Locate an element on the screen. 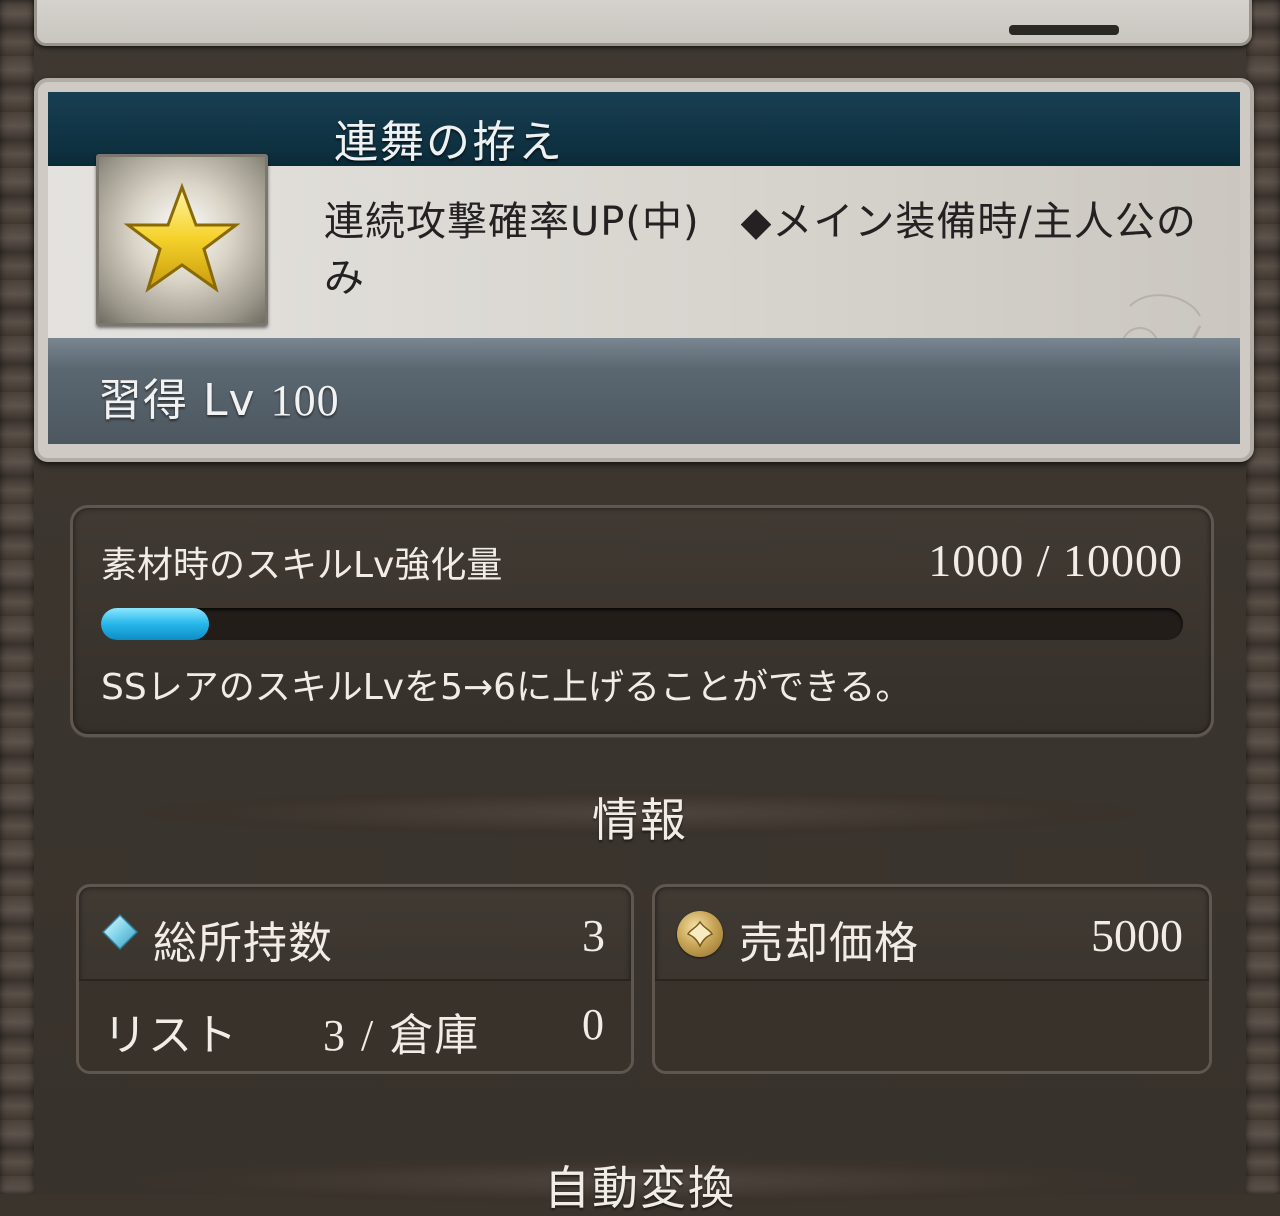 This screenshot has height=1216, width=1280. section-title-info: 情報 is located at coordinates (640, 820).